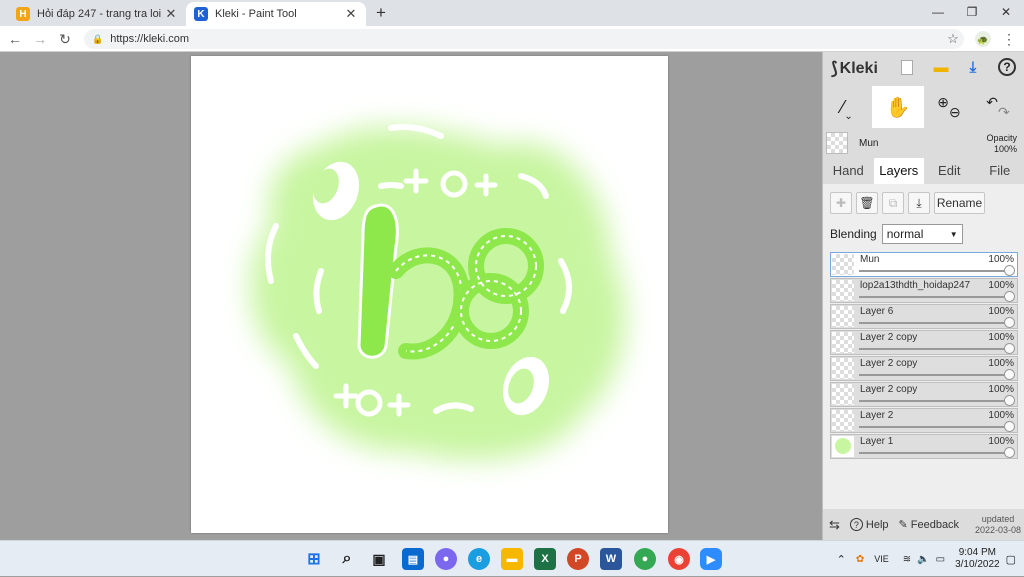 This screenshot has width=1024, height=577. Describe the element at coordinates (1009, 39) in the screenshot. I see `browser-menu-icon: ⋮` at that location.